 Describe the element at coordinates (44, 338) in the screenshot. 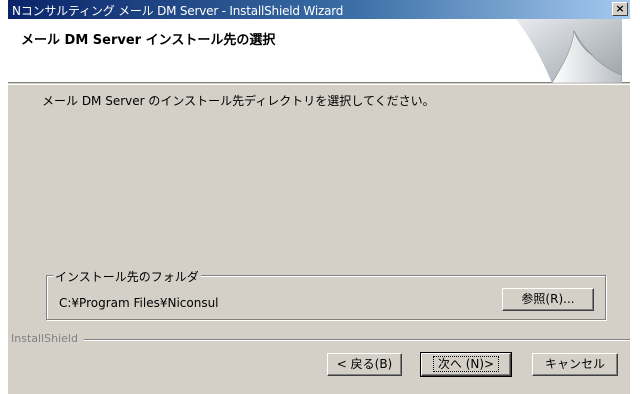

I see `installshield-brand: InstallShield` at that location.